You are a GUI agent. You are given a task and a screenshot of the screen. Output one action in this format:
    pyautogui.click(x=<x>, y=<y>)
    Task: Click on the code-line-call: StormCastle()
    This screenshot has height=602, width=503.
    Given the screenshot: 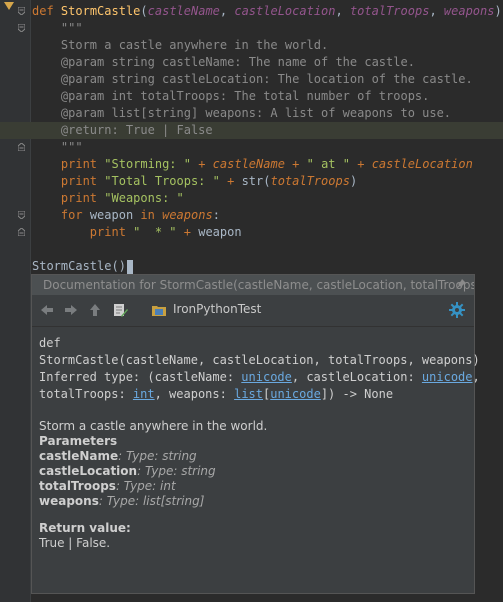 What is the action you would take?
    pyautogui.click(x=82, y=266)
    